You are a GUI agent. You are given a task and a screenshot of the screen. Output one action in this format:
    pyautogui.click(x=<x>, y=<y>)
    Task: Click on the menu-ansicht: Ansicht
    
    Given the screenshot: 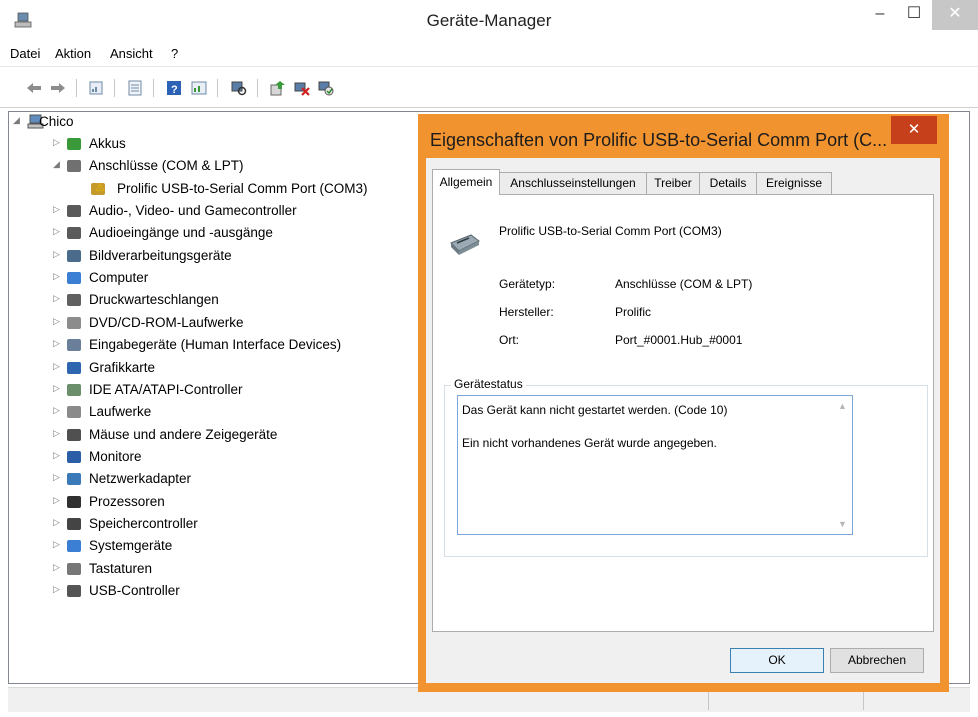 What is the action you would take?
    pyautogui.click(x=131, y=53)
    